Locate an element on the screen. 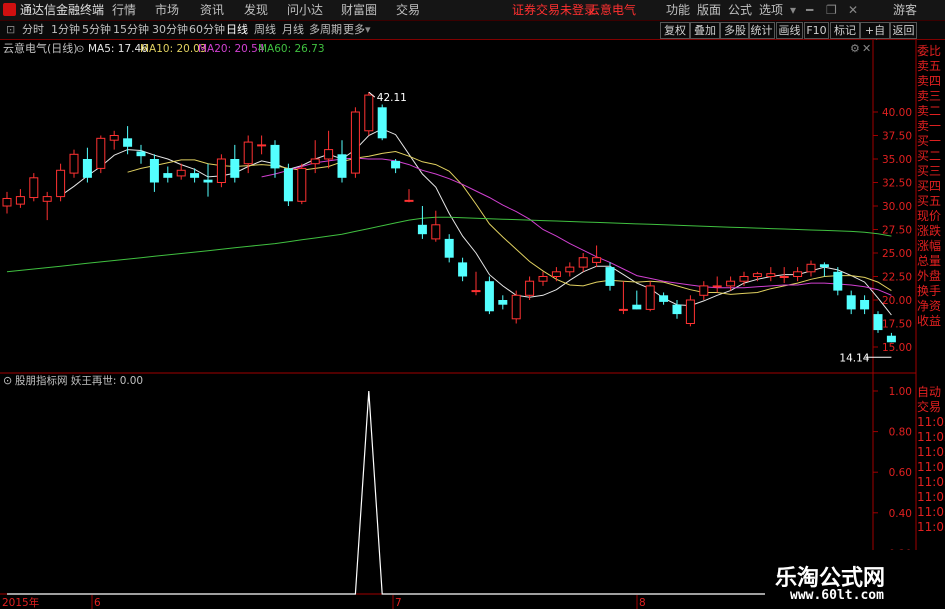 The height and width of the screenshot is (609, 945). draw-line-button: 画线 is located at coordinates (789, 30).